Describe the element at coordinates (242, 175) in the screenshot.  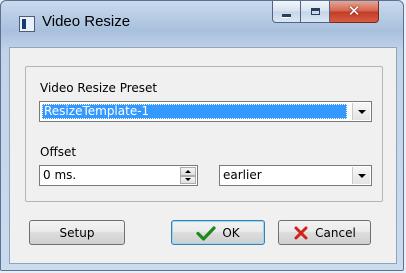
I see `direction-value: earlier` at that location.